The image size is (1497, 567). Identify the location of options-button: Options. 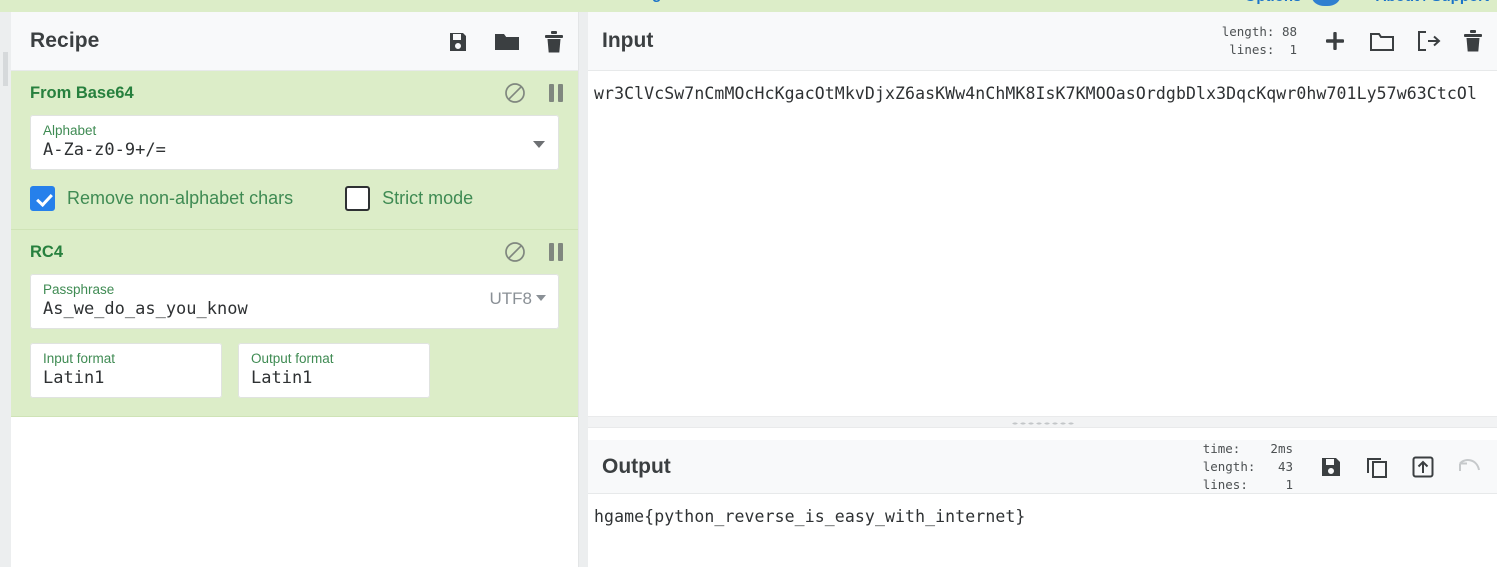
(1273, 2).